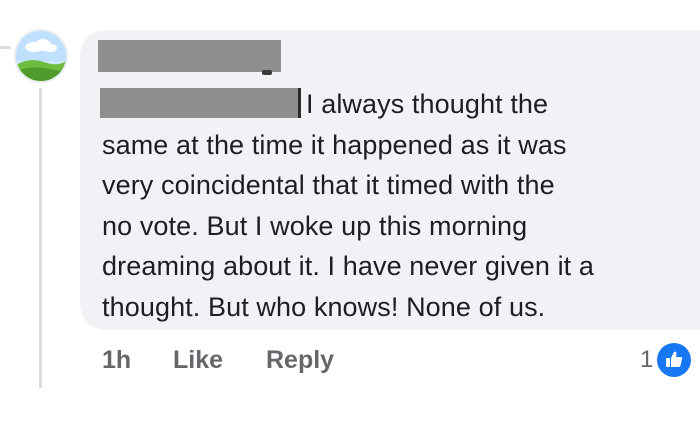 Image resolution: width=700 pixels, height=423 pixels. What do you see at coordinates (334, 144) in the screenshot?
I see `comment-line: same at the time it happened as it was` at bounding box center [334, 144].